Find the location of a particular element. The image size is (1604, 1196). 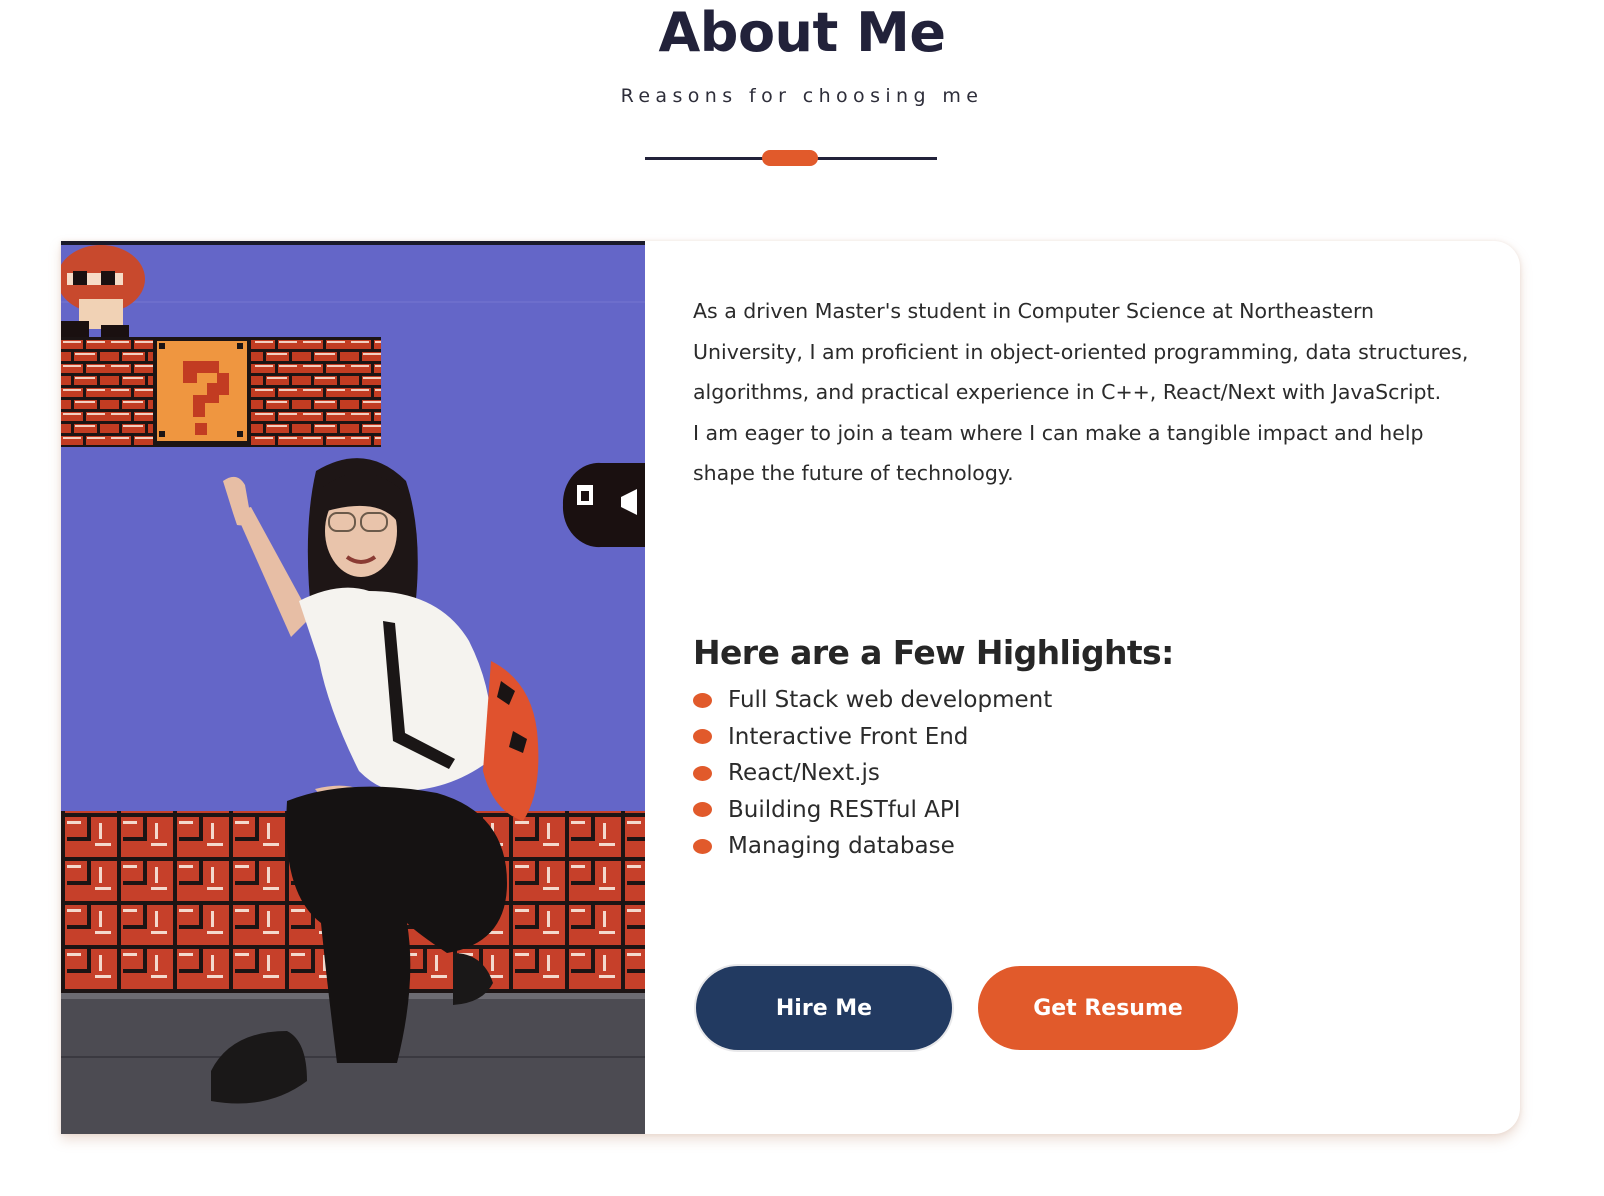

divider-accent-pill is located at coordinates (790, 158).